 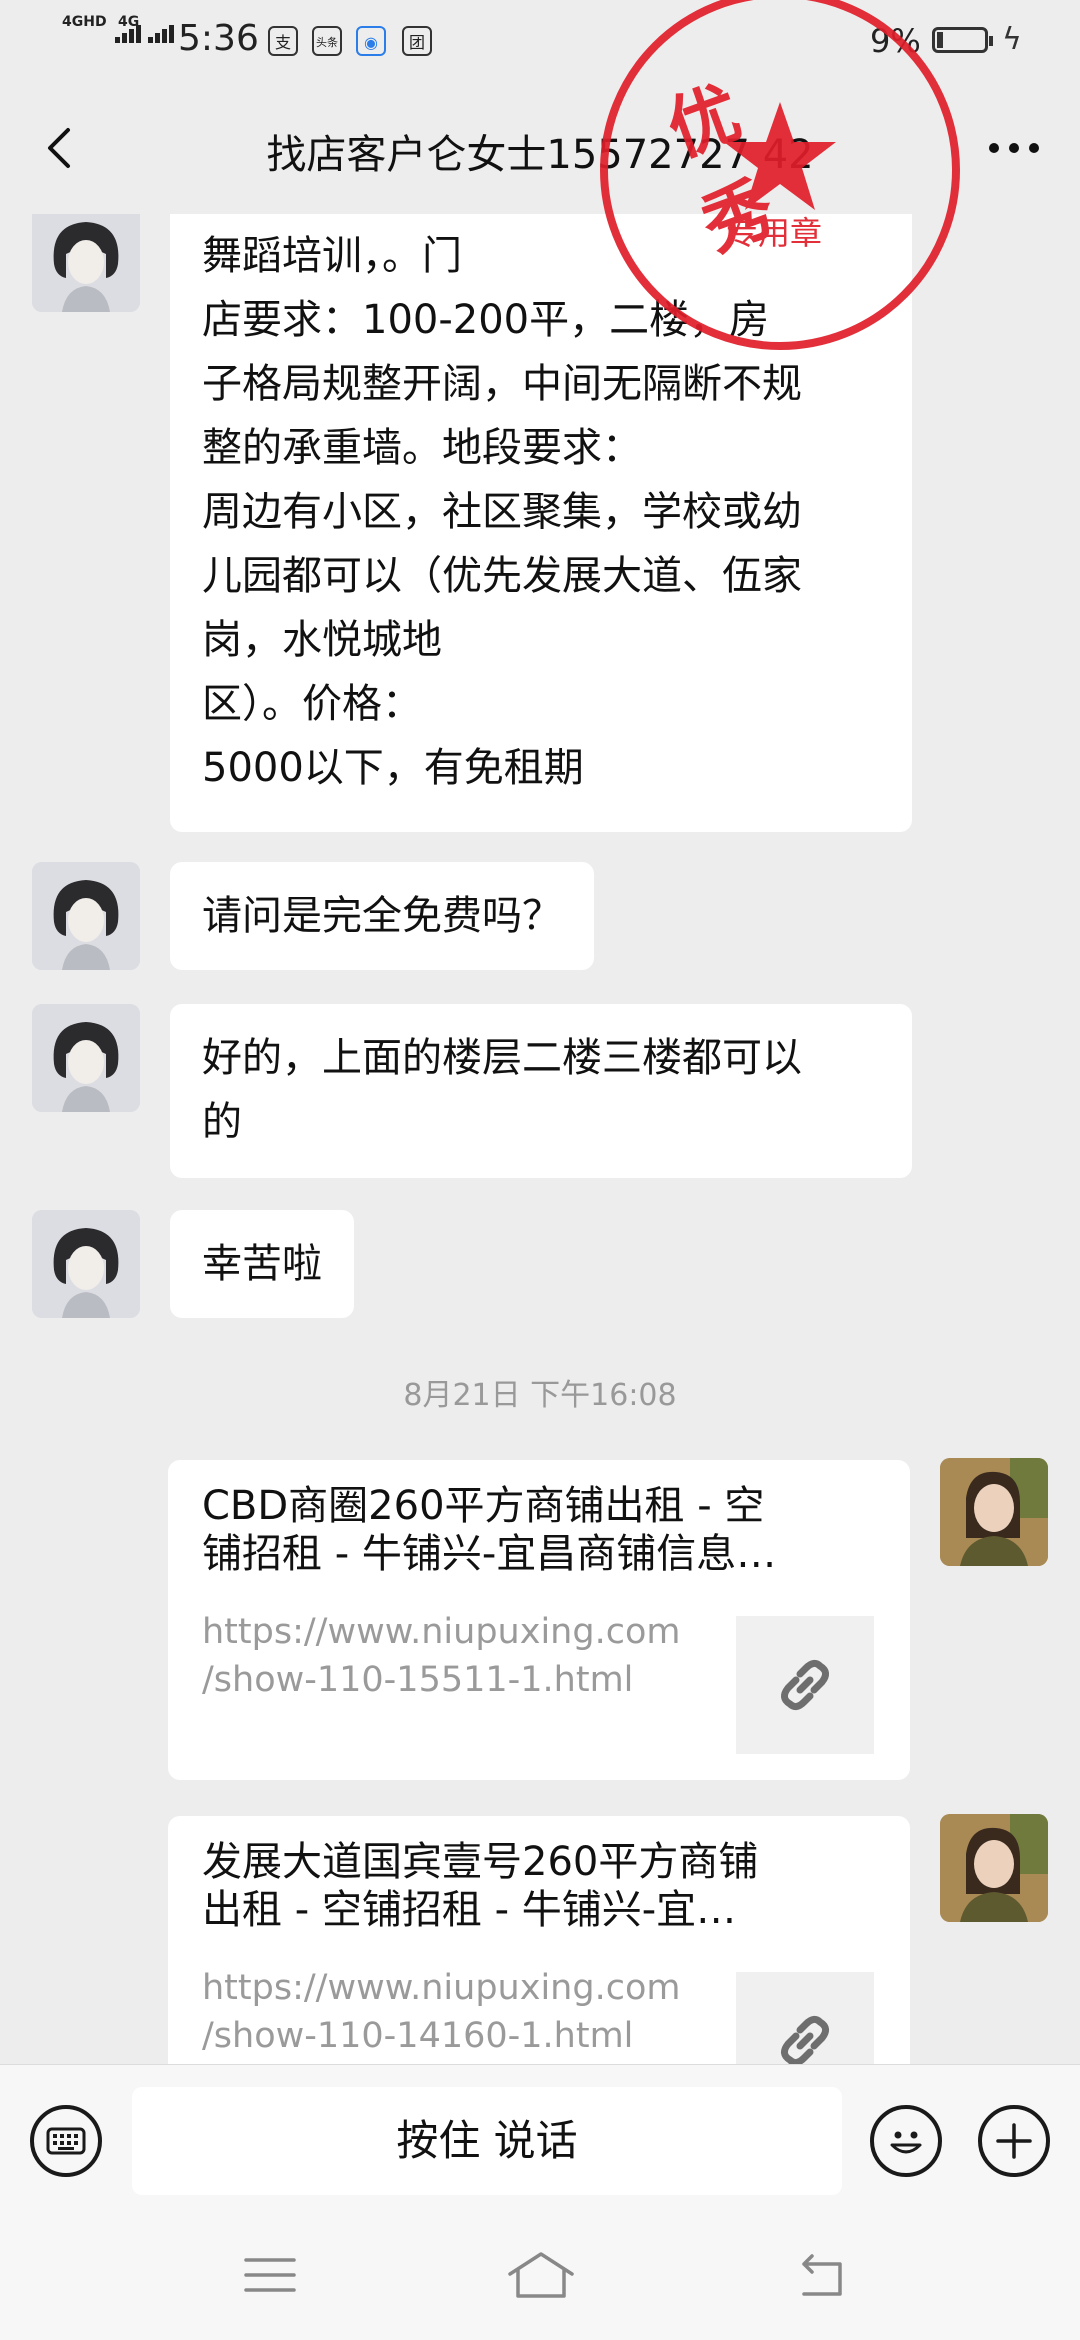 What do you see at coordinates (895, 41) in the screenshot?
I see `battery-percent: 9%` at bounding box center [895, 41].